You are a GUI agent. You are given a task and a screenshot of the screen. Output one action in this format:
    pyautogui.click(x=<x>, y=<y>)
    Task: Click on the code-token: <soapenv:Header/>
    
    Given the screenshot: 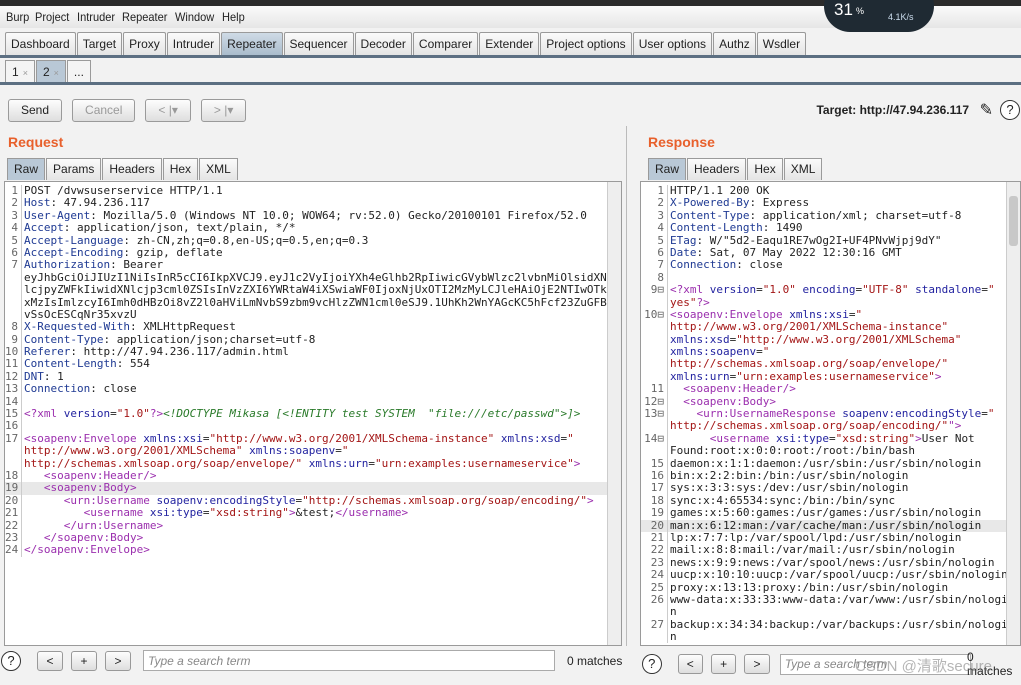 What is the action you would take?
    pyautogui.click(x=739, y=389)
    